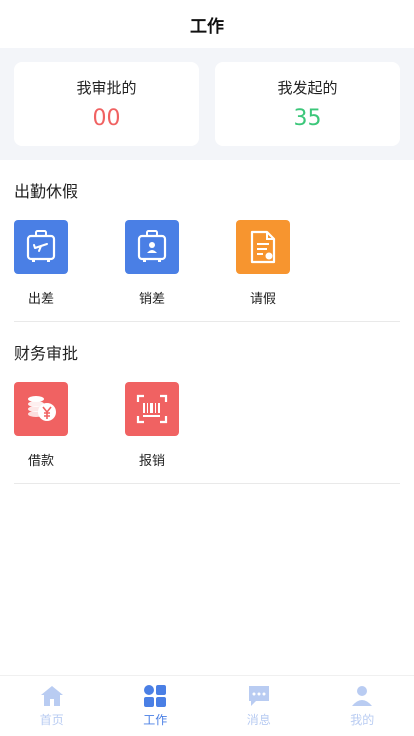 The width and height of the screenshot is (414, 736). What do you see at coordinates (155, 696) in the screenshot?
I see `apps-grid-icon` at bounding box center [155, 696].